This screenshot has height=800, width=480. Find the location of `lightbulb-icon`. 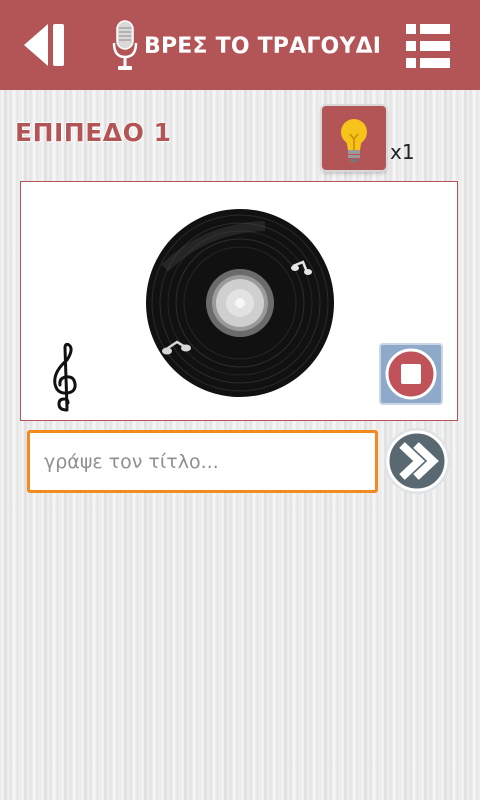

lightbulb-icon is located at coordinates (354, 140).